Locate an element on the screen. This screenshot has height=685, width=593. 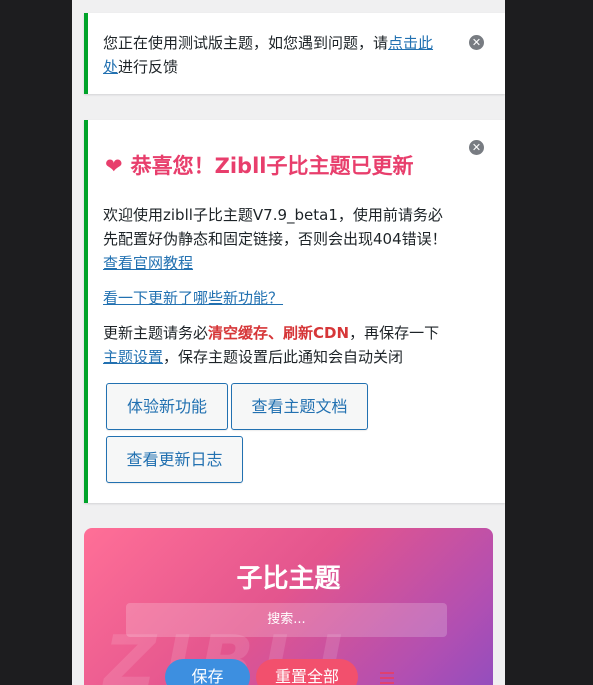
whats-new-link: 看一下更新了哪些新功能？ is located at coordinates (193, 298).